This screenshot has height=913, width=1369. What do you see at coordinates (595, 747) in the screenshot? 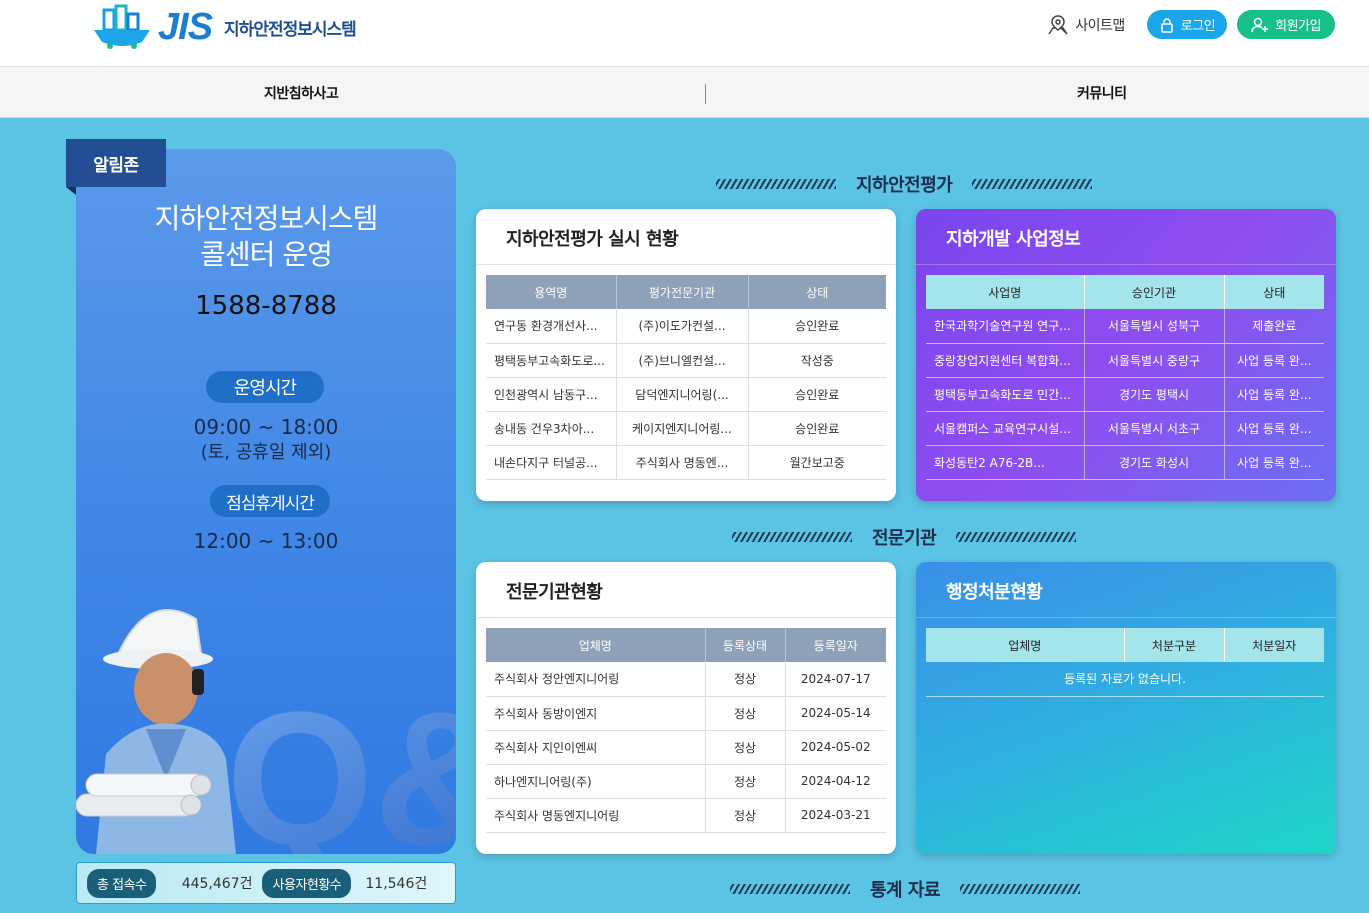
I see `table-cell: 주식회사 지인이엔씨` at bounding box center [595, 747].